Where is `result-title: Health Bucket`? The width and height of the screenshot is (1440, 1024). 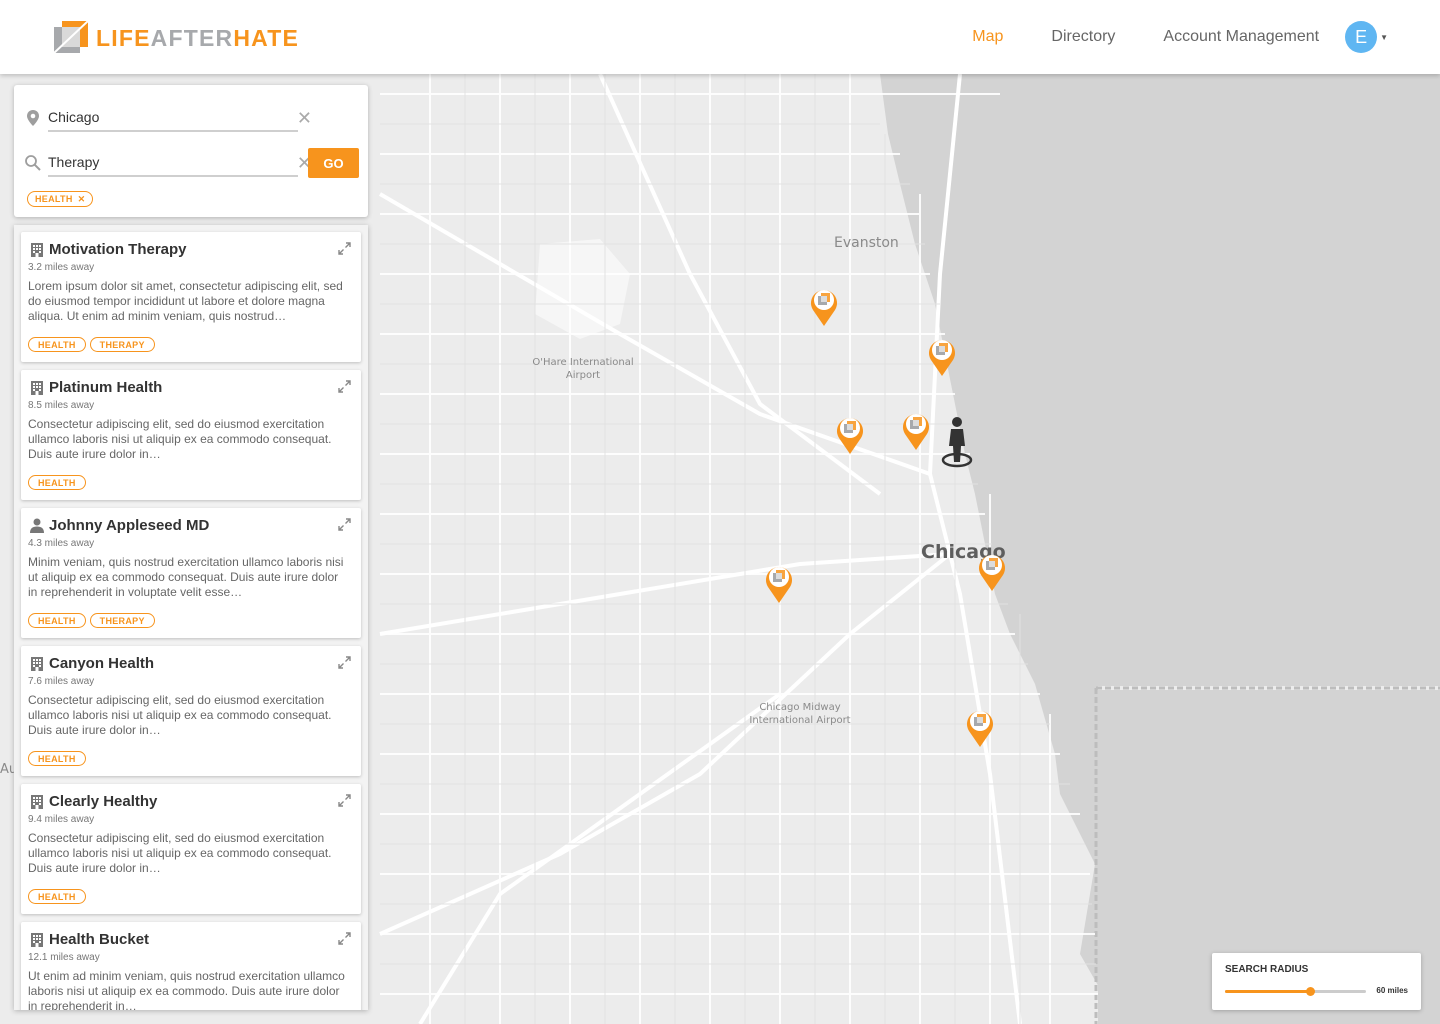 result-title: Health Bucket is located at coordinates (99, 939).